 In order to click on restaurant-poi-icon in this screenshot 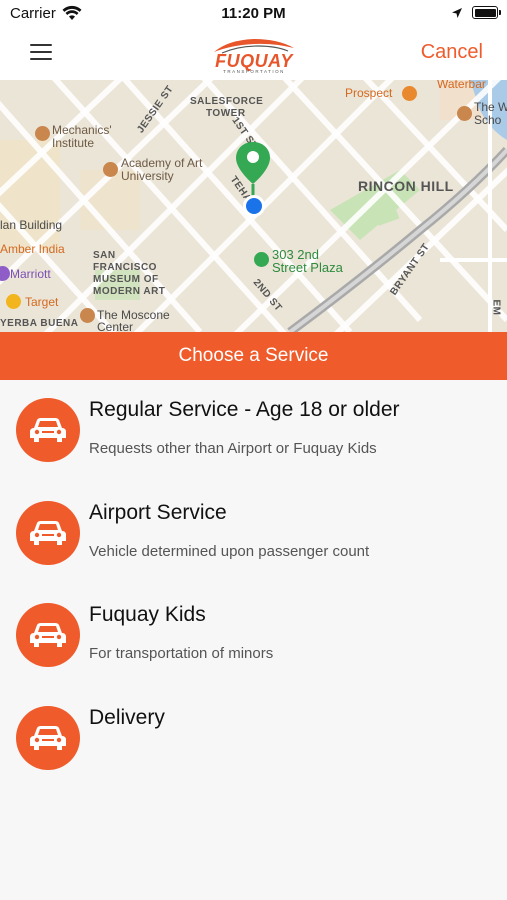, I will do `click(409, 93)`.